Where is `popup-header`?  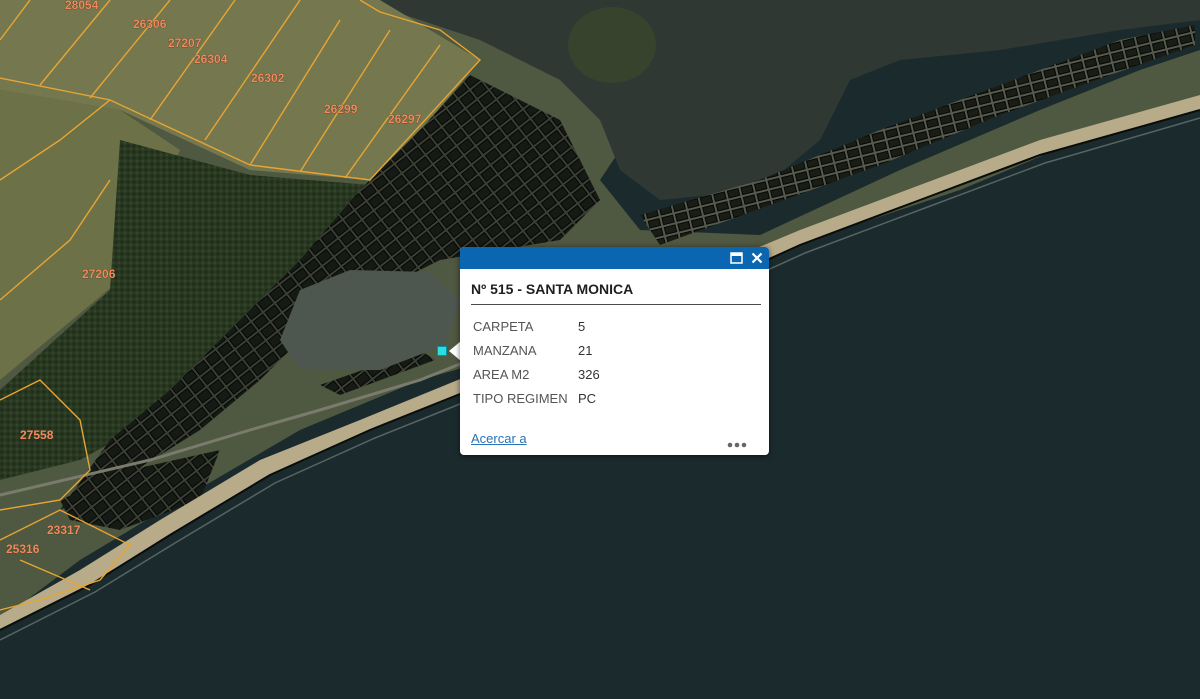
popup-header is located at coordinates (614, 258).